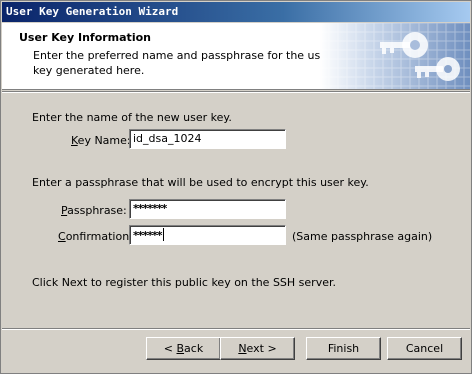  What do you see at coordinates (236, 329) in the screenshot?
I see `footer-separator` at bounding box center [236, 329].